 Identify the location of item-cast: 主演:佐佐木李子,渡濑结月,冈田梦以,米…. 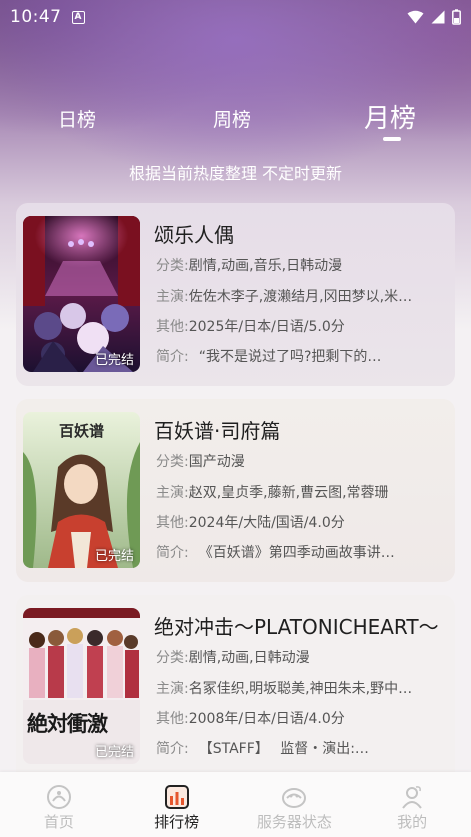
(302, 296).